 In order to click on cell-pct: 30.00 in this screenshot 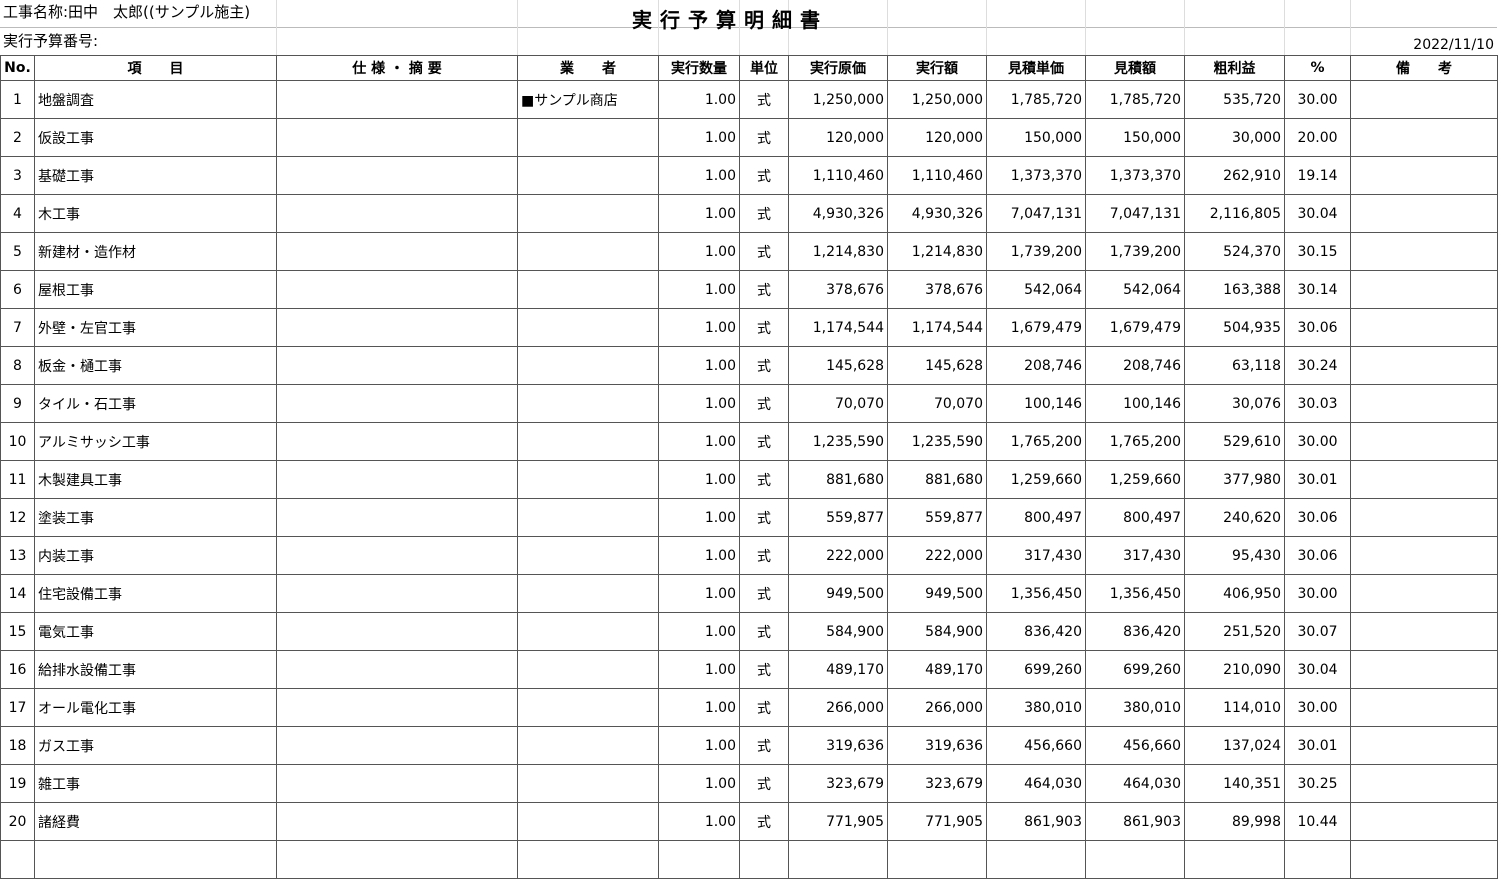, I will do `click(1317, 441)`.